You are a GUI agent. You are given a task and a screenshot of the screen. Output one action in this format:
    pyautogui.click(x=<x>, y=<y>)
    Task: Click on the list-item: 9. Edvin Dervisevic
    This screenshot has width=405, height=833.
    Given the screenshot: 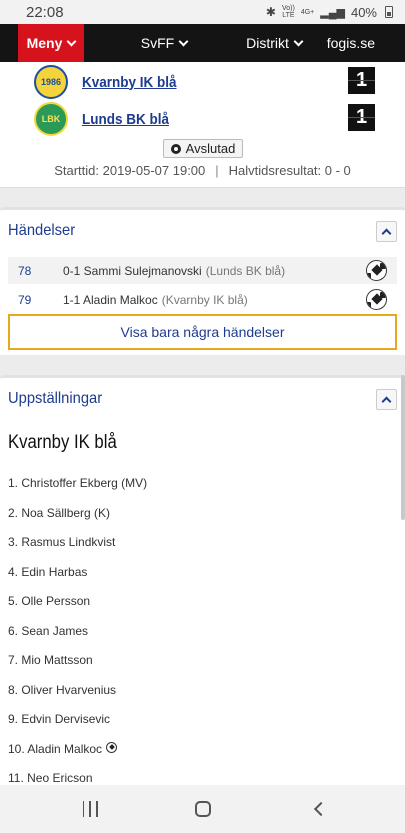 What is the action you would take?
    pyautogui.click(x=59, y=719)
    